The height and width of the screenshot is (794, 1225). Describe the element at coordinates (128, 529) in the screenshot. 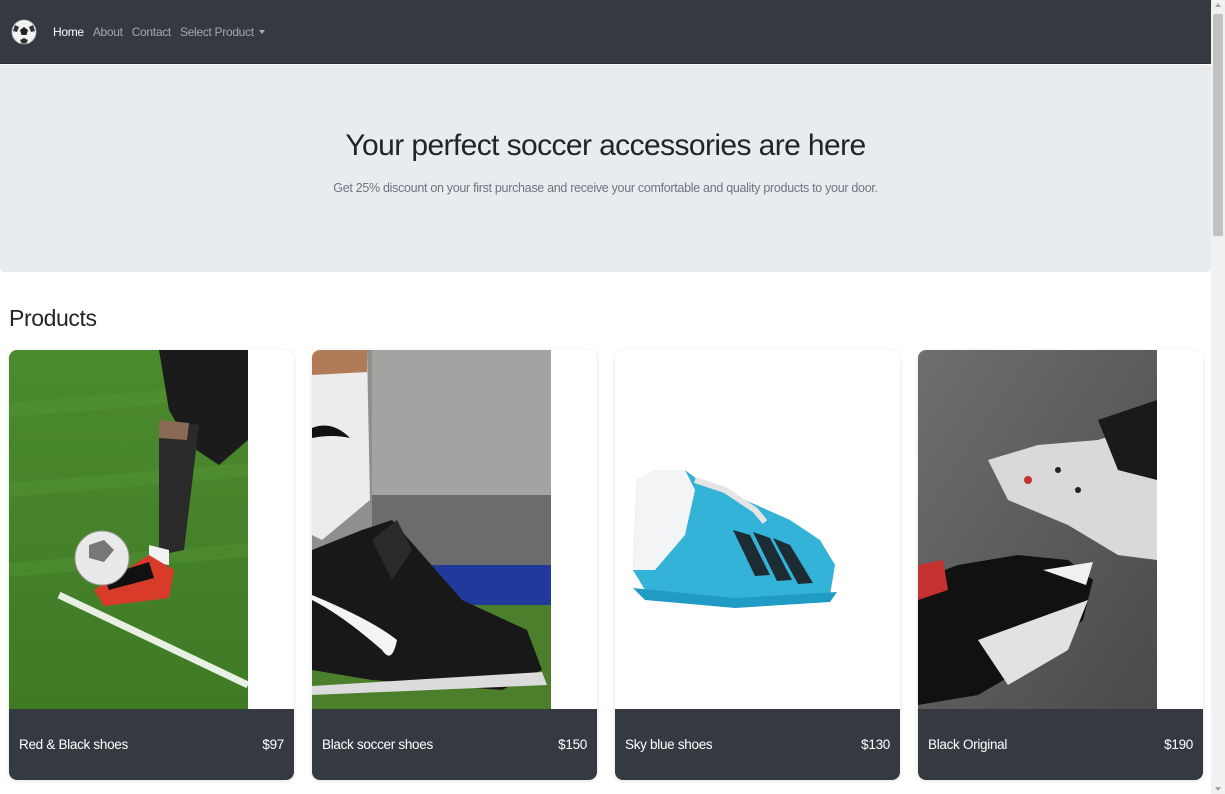

I see `product-image-red-black-shoes` at that location.